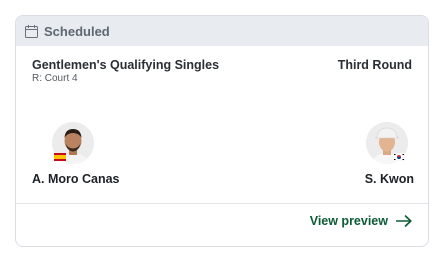  Describe the element at coordinates (404, 221) in the screenshot. I see `arrow-right-icon` at that location.